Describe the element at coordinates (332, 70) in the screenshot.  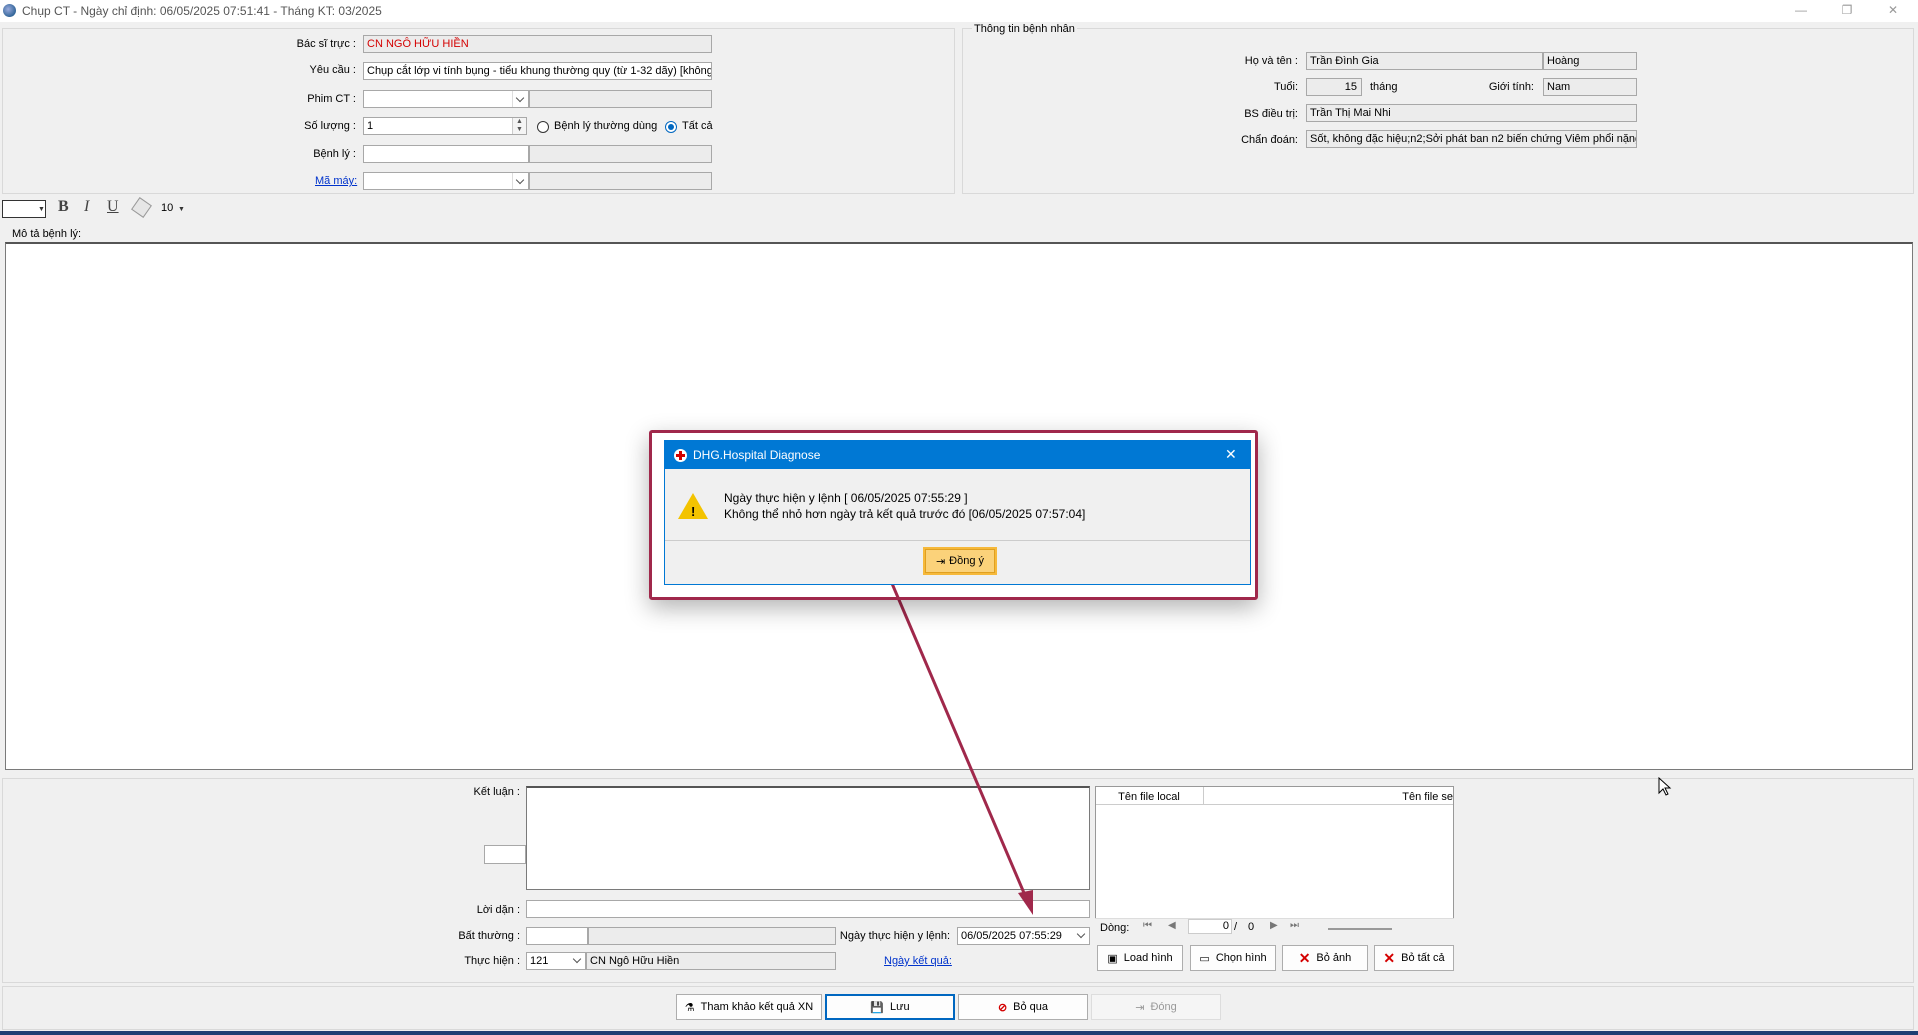
I see `yeu-cau-label: Yêu cầu :` at that location.